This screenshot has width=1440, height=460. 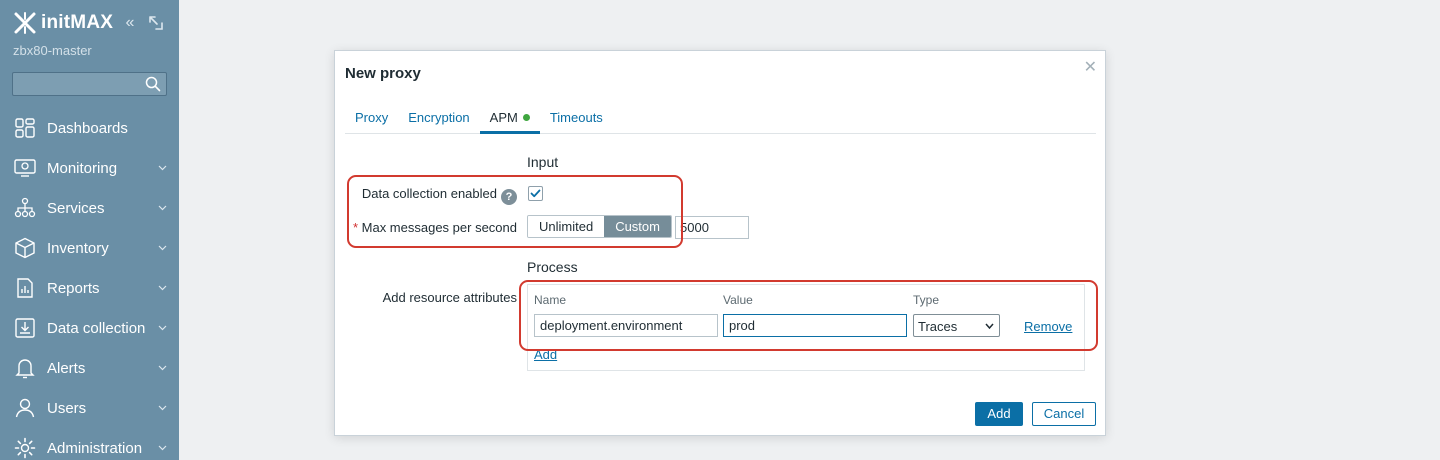 I want to click on resource-attributes-label: Add resource attributes, so click(x=449, y=297).